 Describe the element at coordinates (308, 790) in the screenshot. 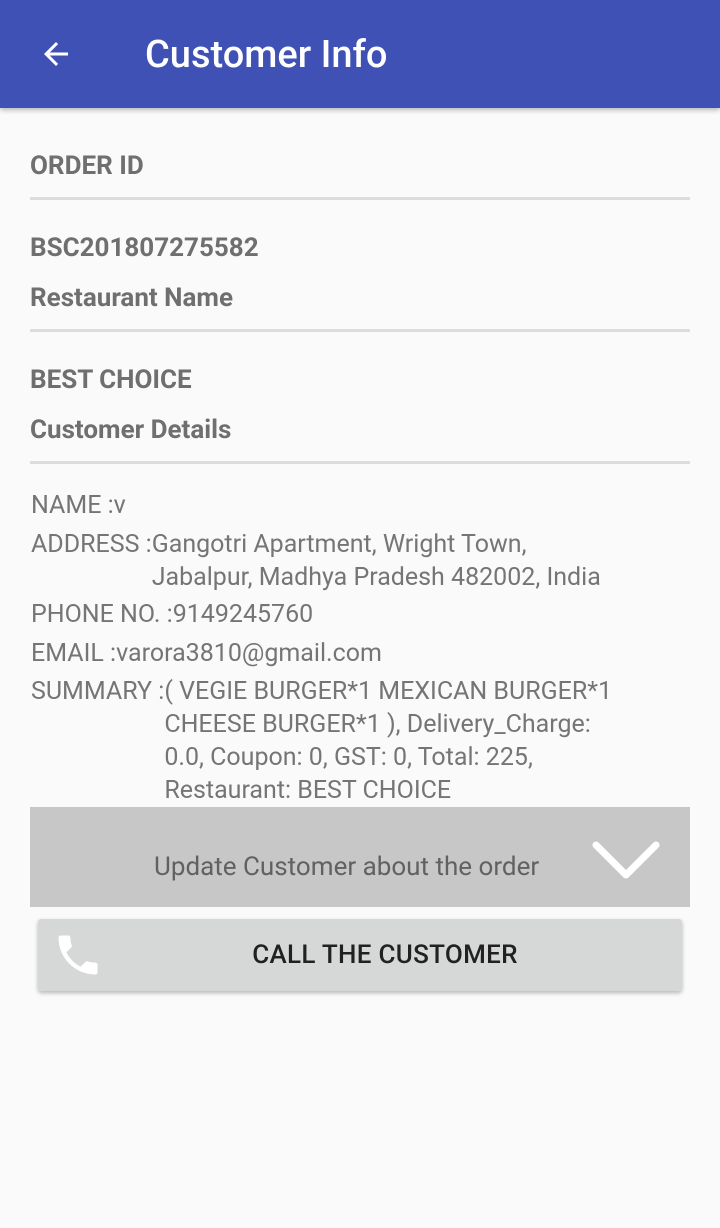

I see `summary-line: Restaurant: BEST CHOICE` at that location.